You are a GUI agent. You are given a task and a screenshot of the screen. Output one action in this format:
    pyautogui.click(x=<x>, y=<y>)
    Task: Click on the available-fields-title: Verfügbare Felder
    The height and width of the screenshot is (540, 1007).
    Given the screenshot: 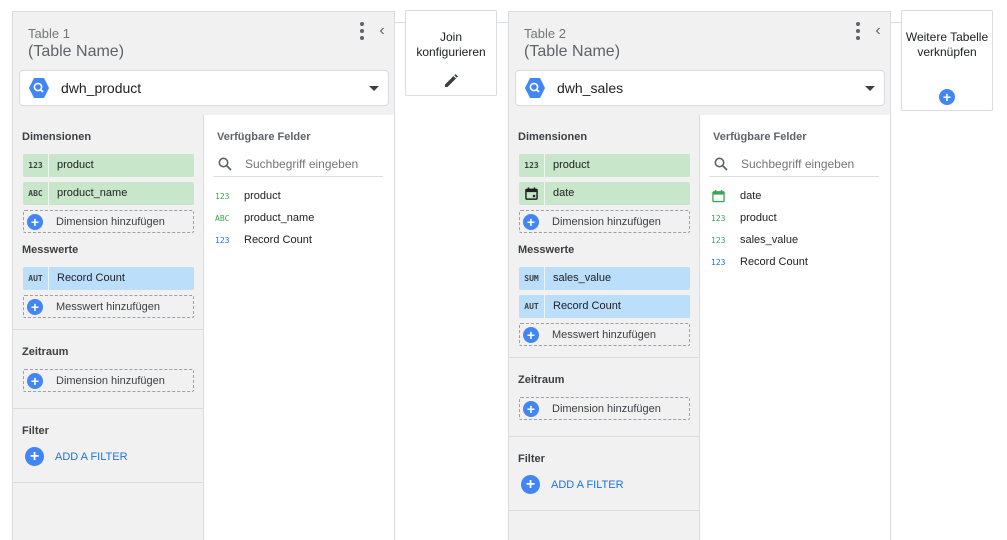 What is the action you would take?
    pyautogui.click(x=264, y=137)
    